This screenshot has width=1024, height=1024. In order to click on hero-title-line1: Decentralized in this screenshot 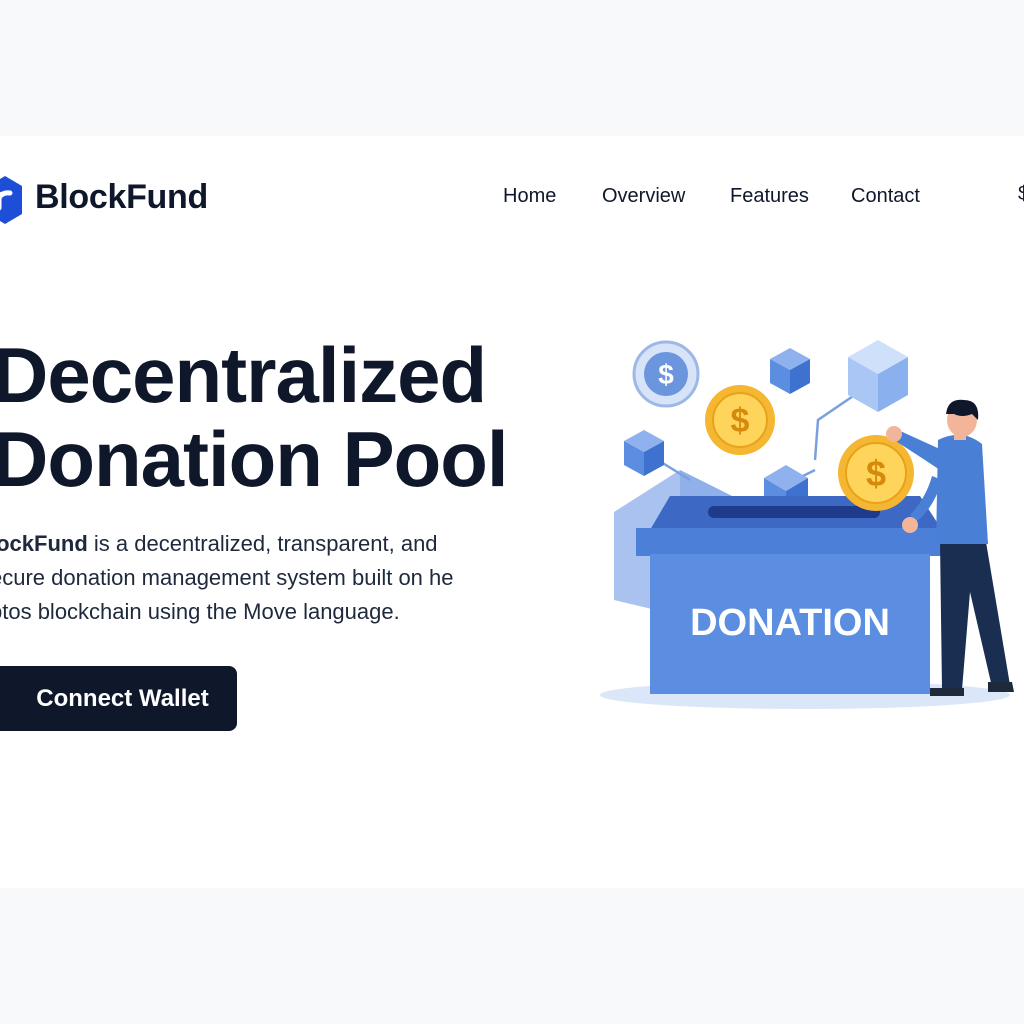, I will do `click(243, 375)`.